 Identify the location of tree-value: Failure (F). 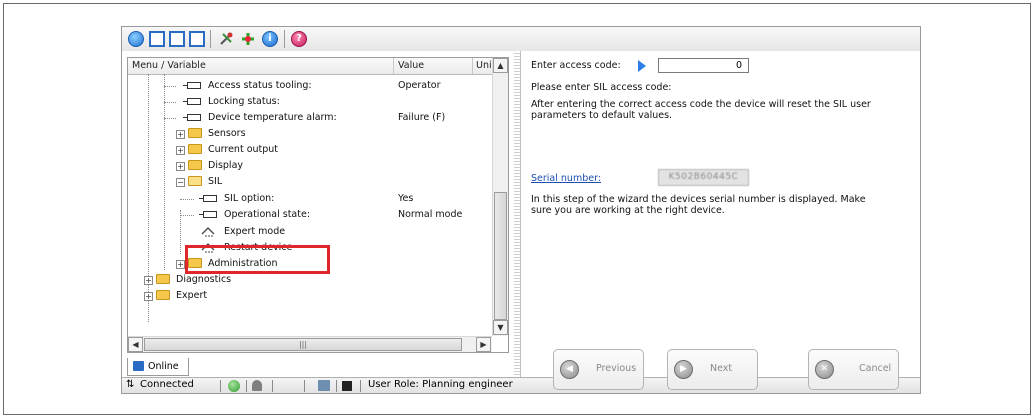
(422, 117).